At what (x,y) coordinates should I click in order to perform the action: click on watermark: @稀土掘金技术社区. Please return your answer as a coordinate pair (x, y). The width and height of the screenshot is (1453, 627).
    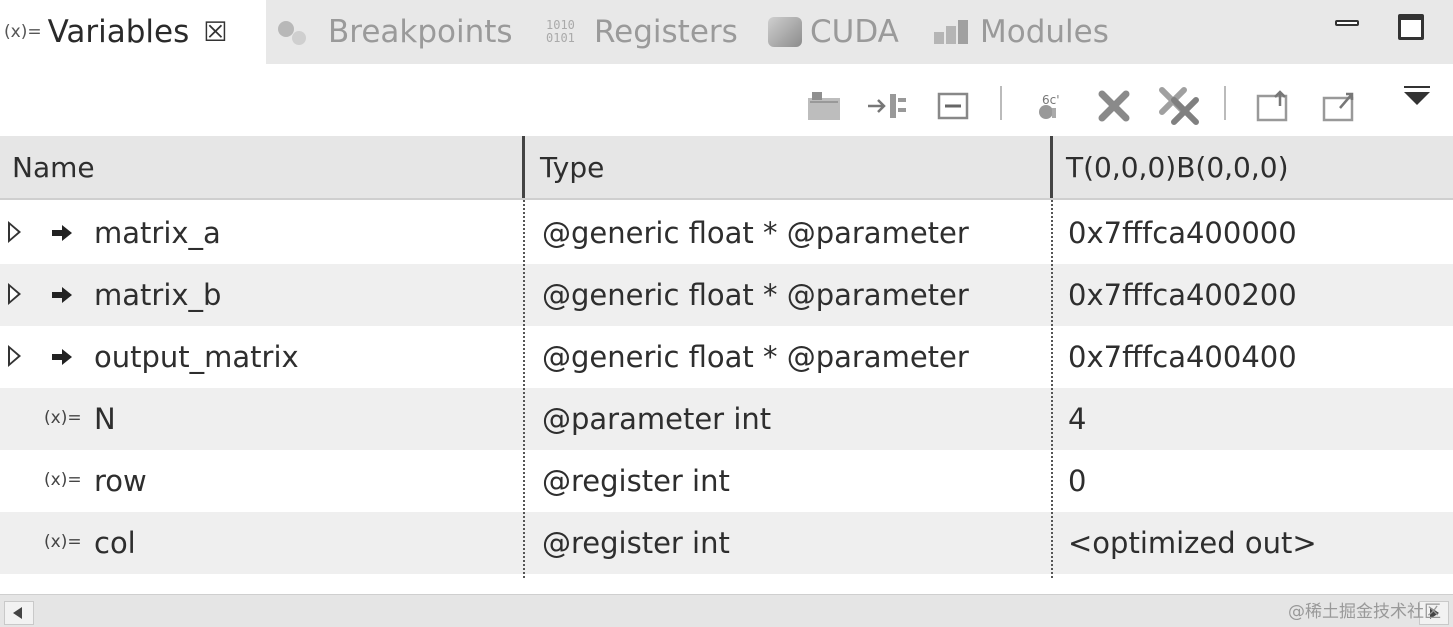
    Looking at the image, I should click on (1364, 612).